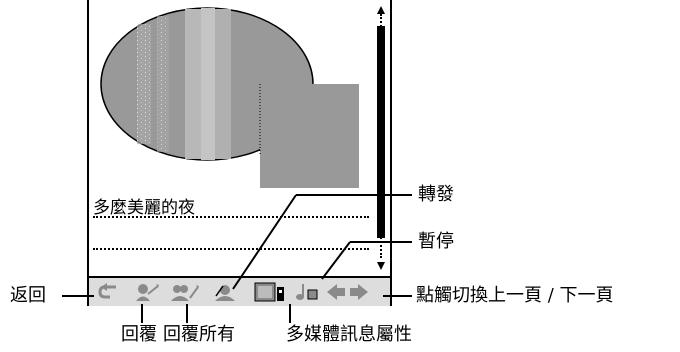  What do you see at coordinates (381, 132) in the screenshot?
I see `scroll-thumb` at bounding box center [381, 132].